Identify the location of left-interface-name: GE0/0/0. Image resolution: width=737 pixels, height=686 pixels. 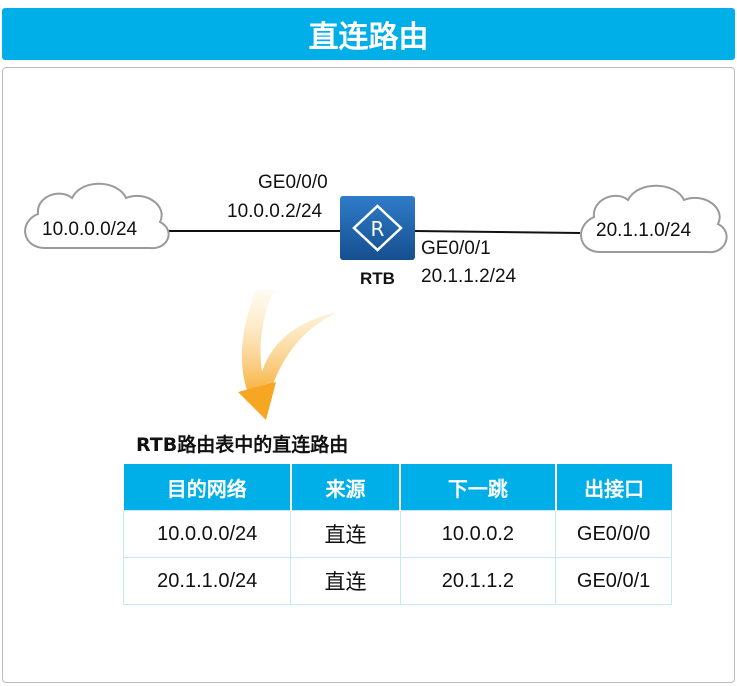
(293, 182).